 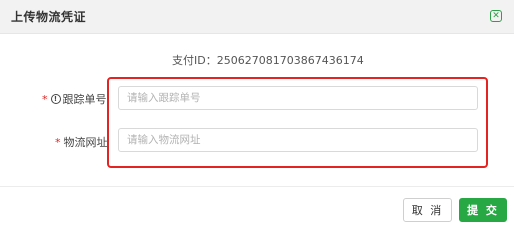 I want to click on cancel-button: 取 消, so click(x=427, y=210).